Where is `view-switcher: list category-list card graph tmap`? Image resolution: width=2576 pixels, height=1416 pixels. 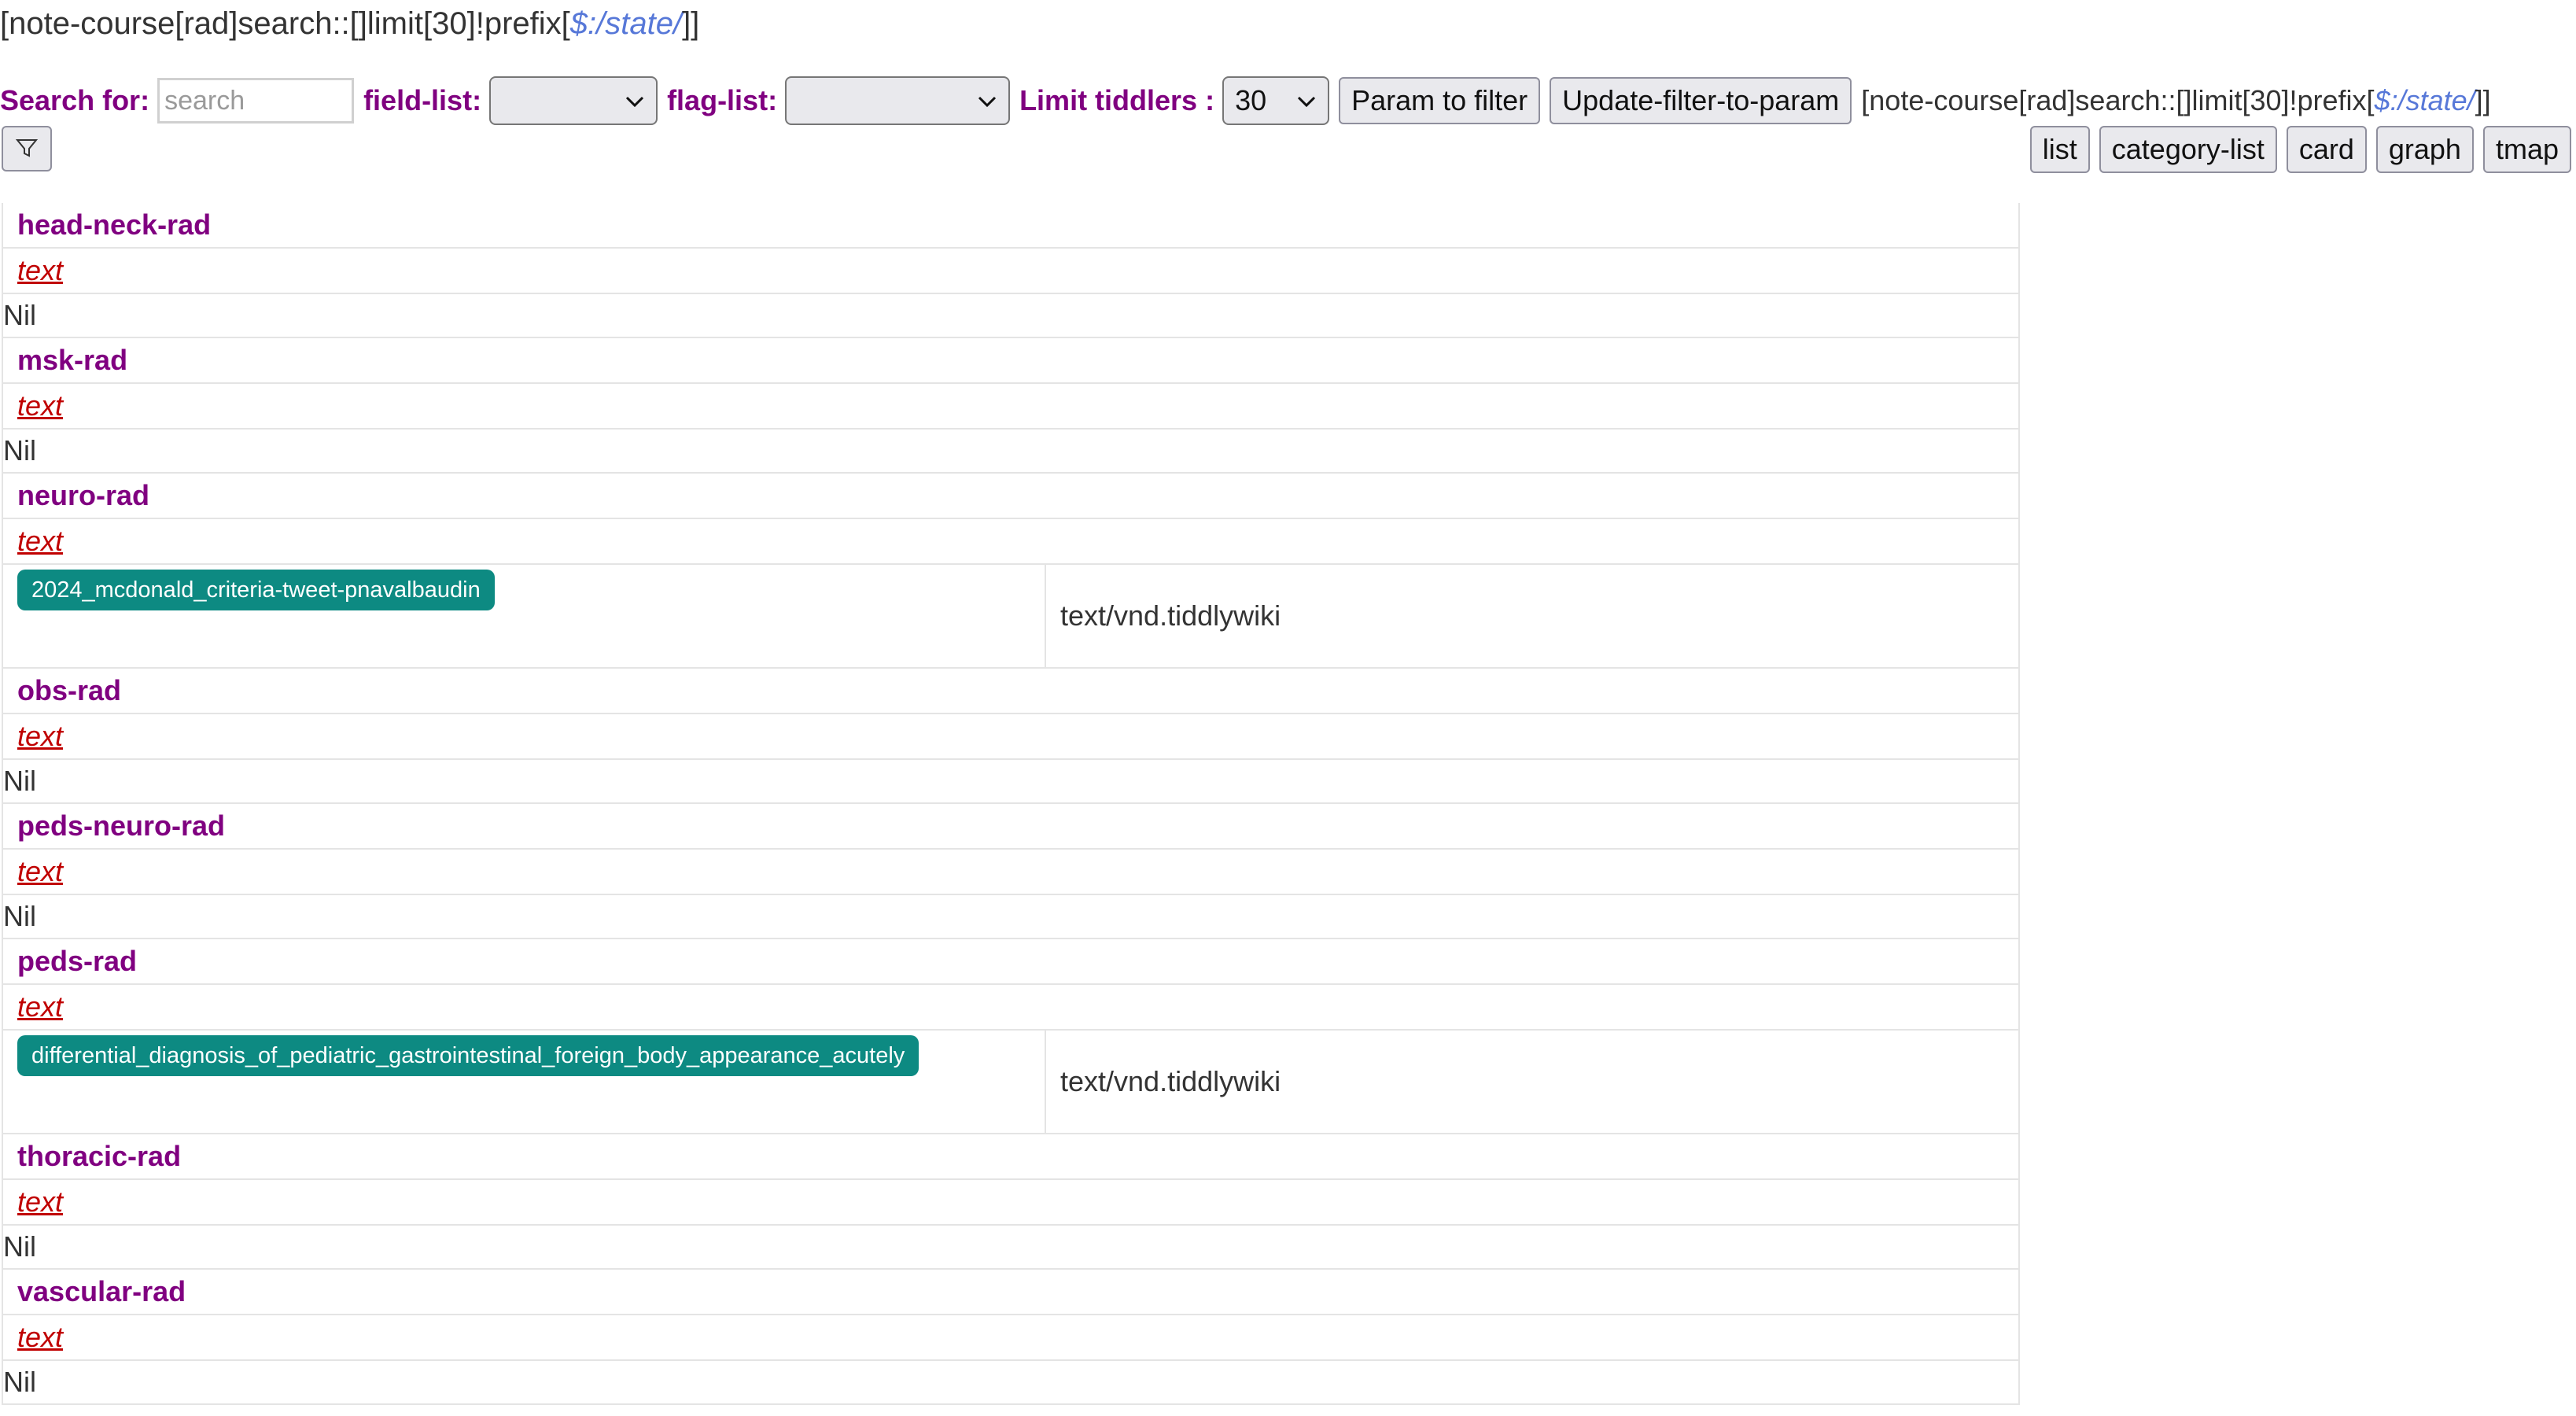
view-switcher: list category-list card graph tmap is located at coordinates (2296, 149).